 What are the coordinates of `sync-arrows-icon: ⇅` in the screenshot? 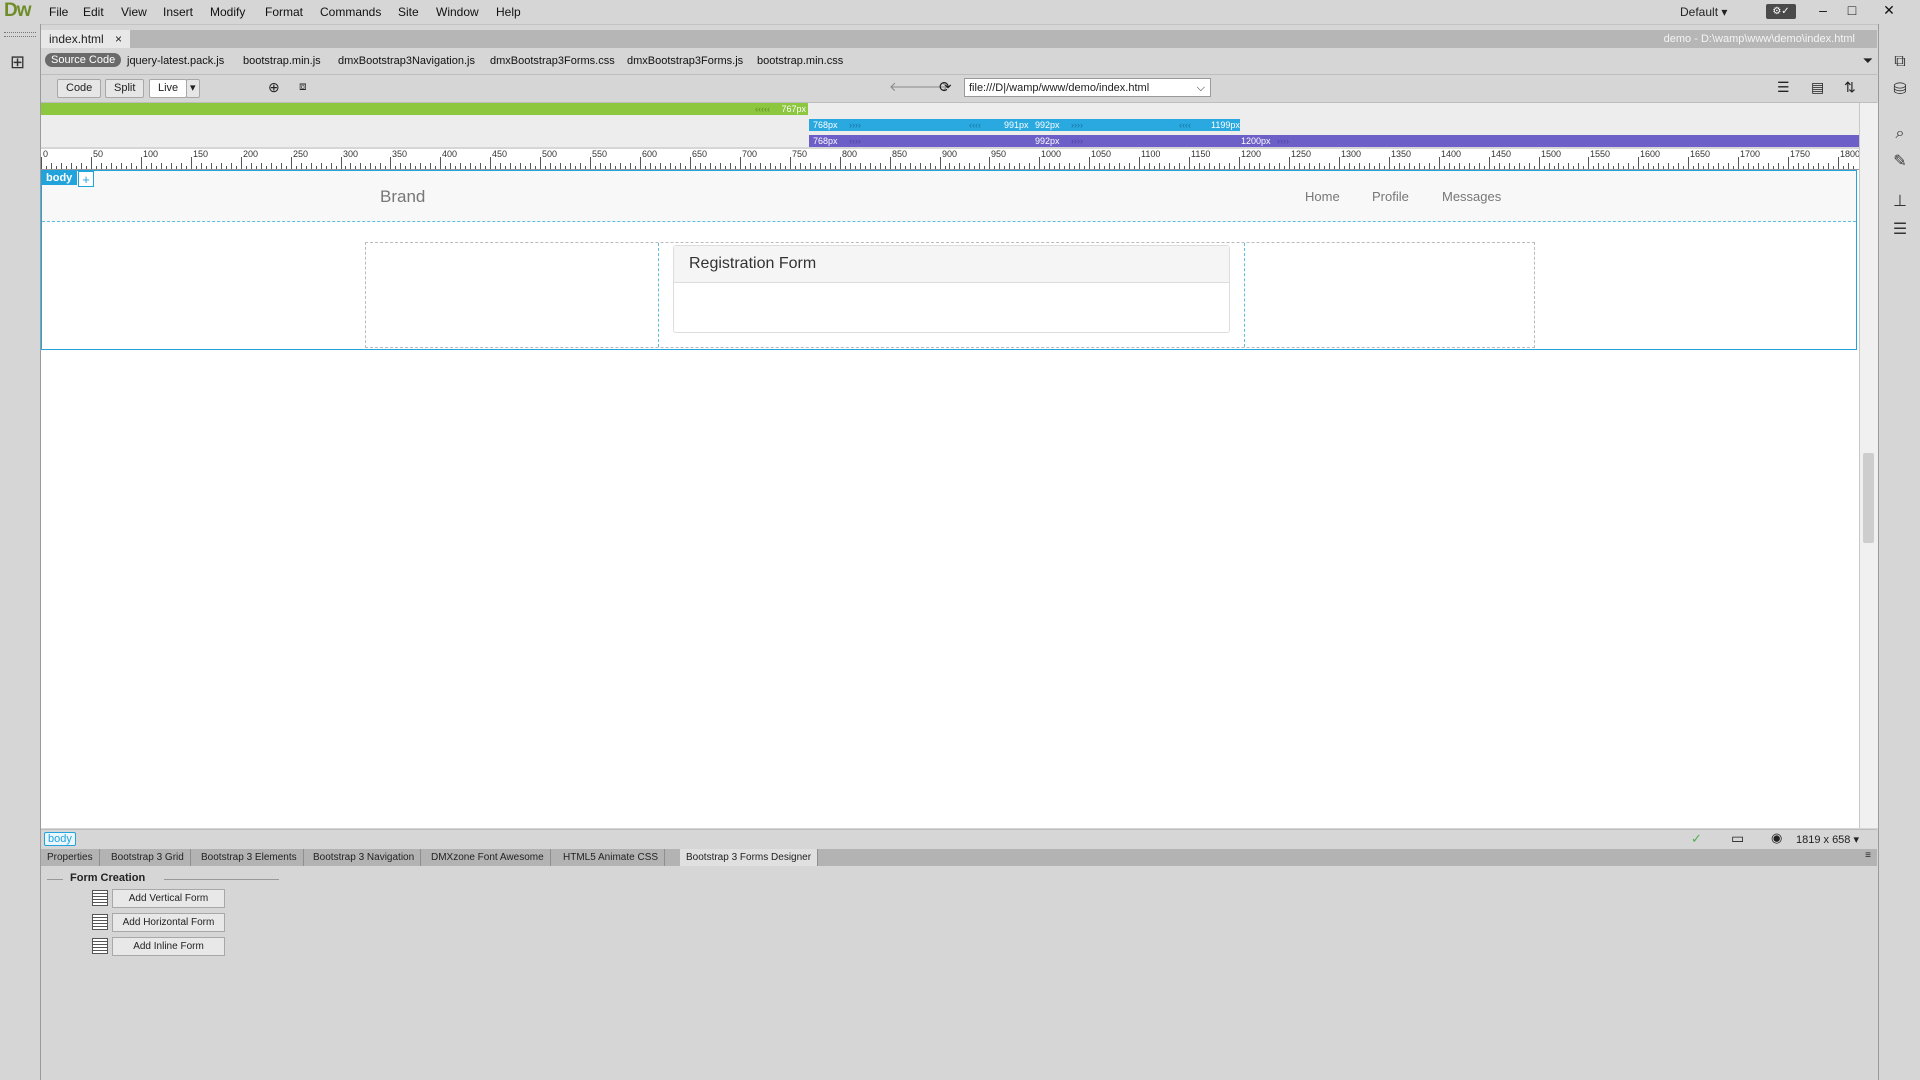 It's located at (1850, 87).